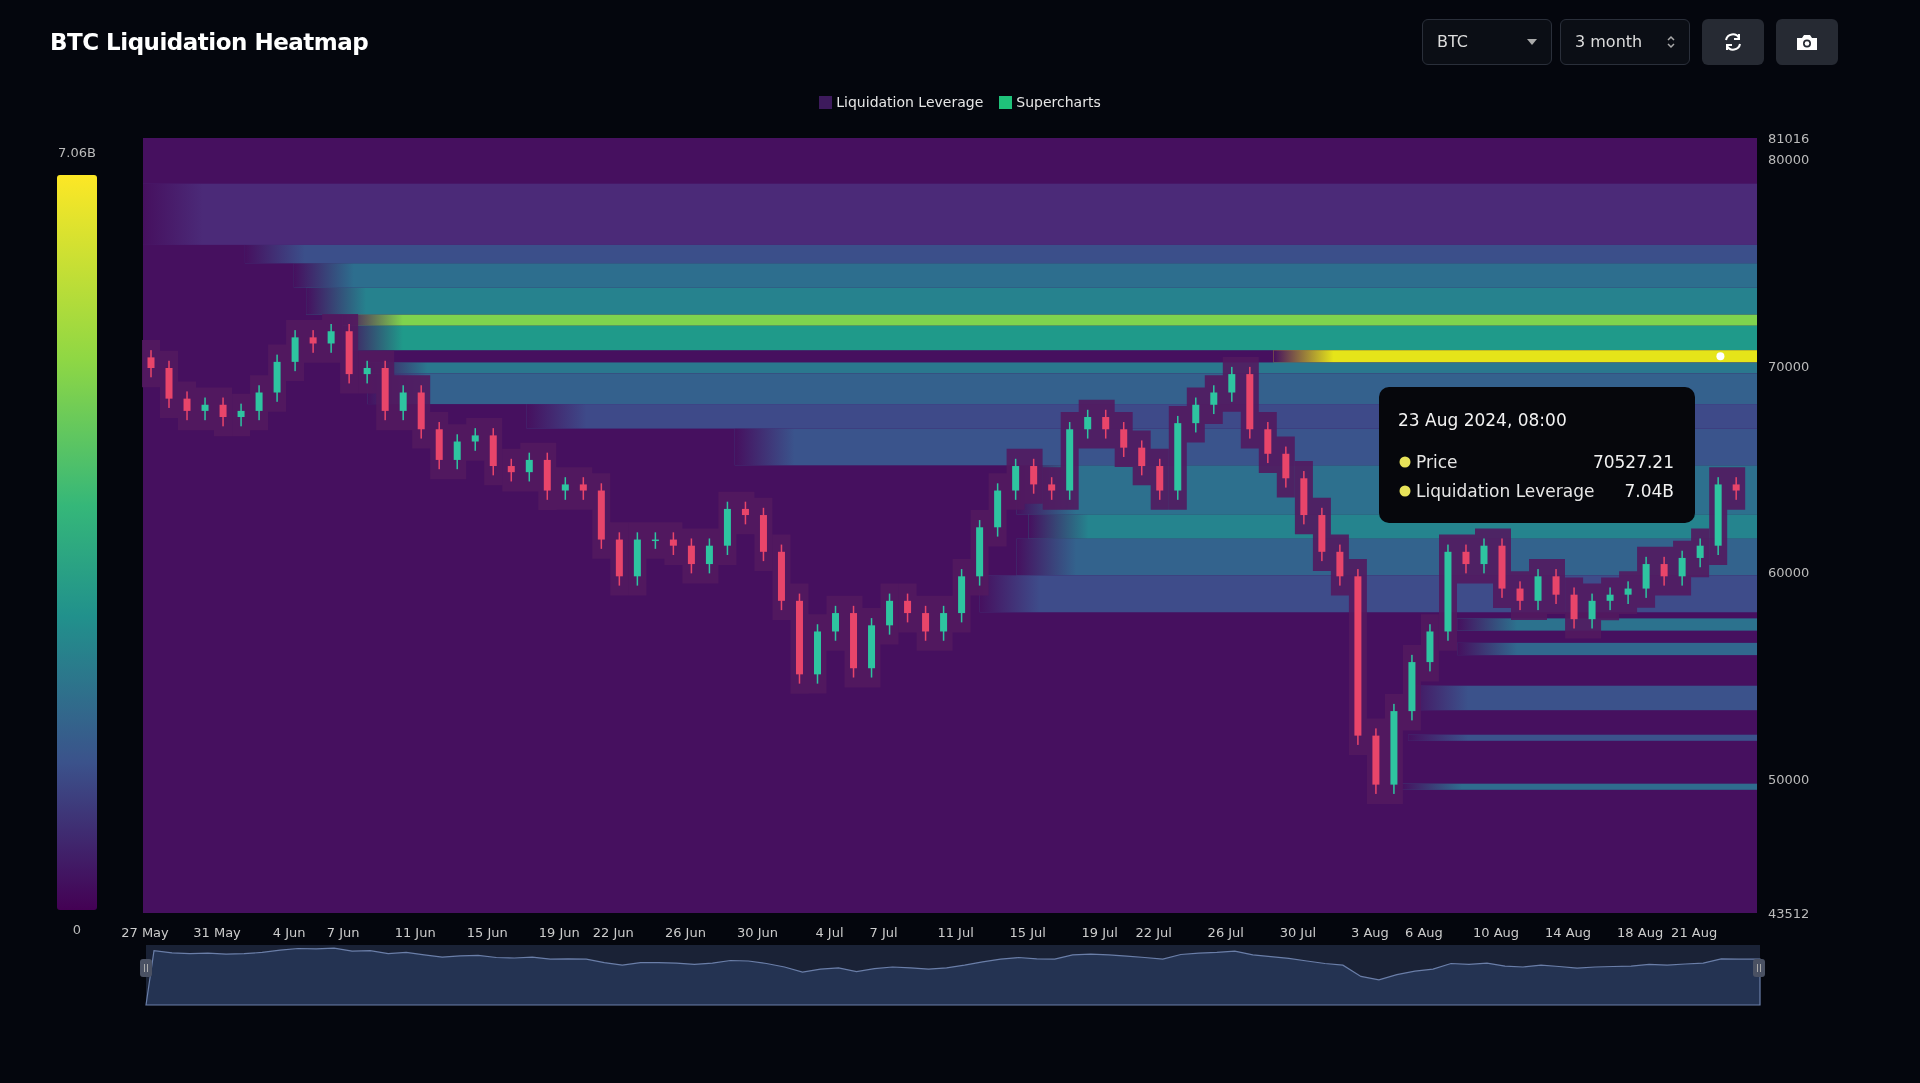 The image size is (1920, 1083). What do you see at coordinates (559, 932) in the screenshot?
I see `x-axis-label: 19 Jun` at bounding box center [559, 932].